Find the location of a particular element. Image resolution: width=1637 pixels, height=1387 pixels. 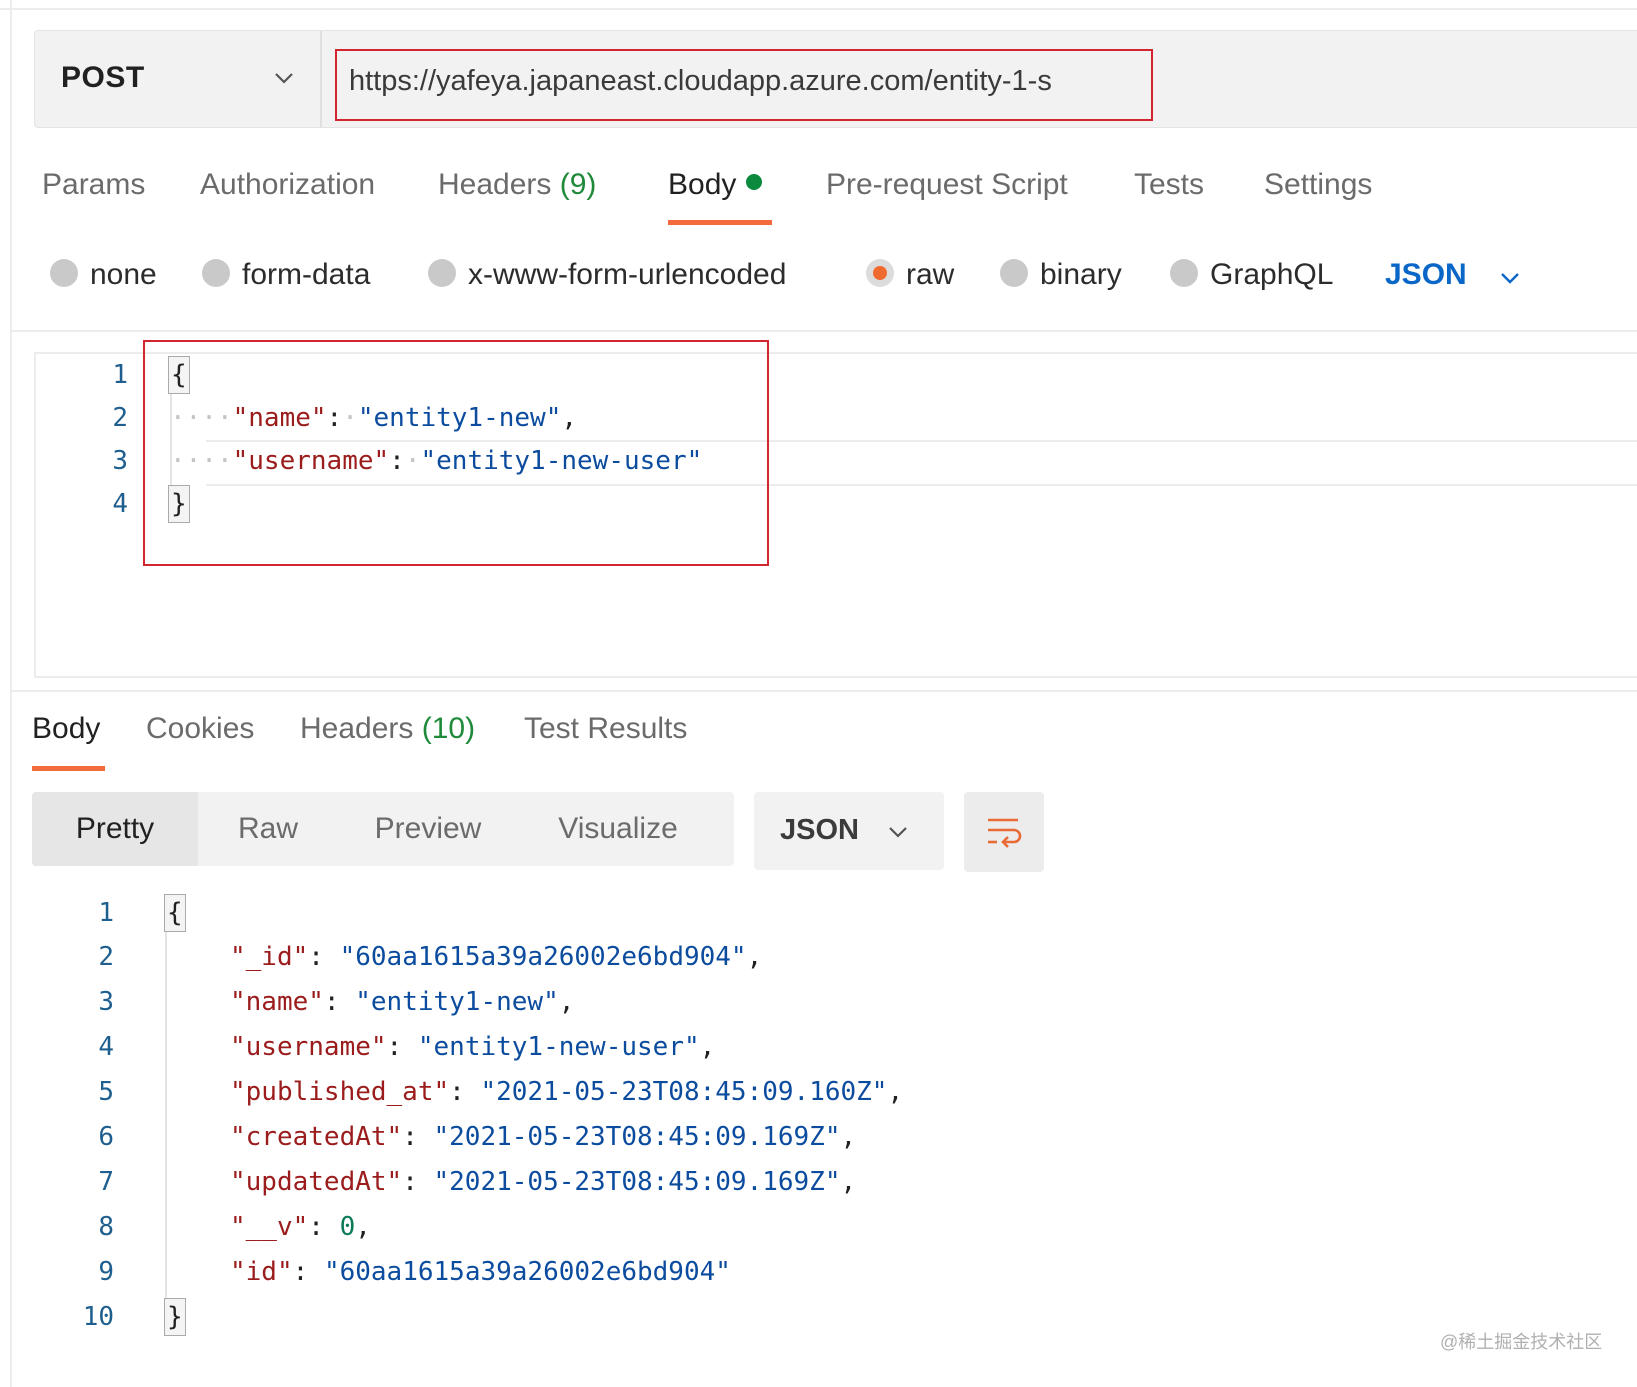

line-number: 9 is located at coordinates (106, 1272).